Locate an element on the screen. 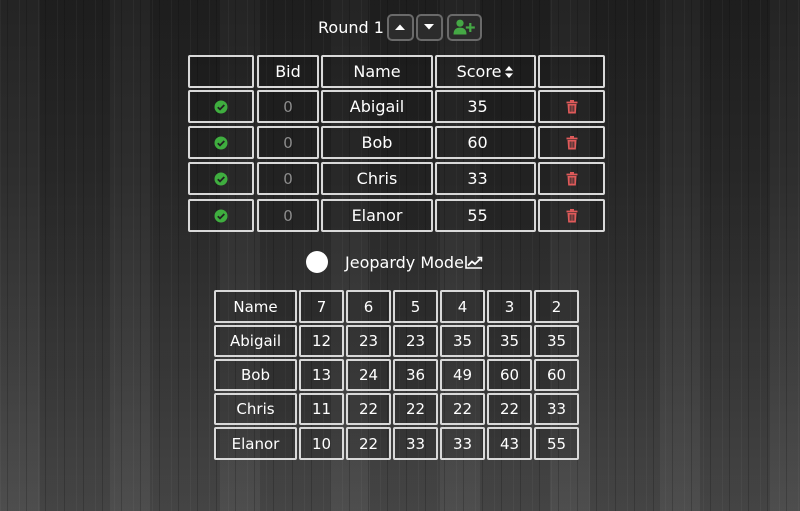  header-score-sort-button: Score is located at coordinates (485, 71).